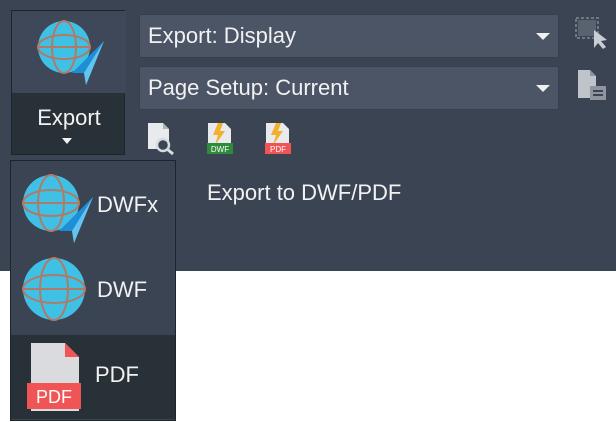 This screenshot has width=616, height=422. Describe the element at coordinates (222, 35) in the screenshot. I see `export-display-value: Export: Display` at that location.